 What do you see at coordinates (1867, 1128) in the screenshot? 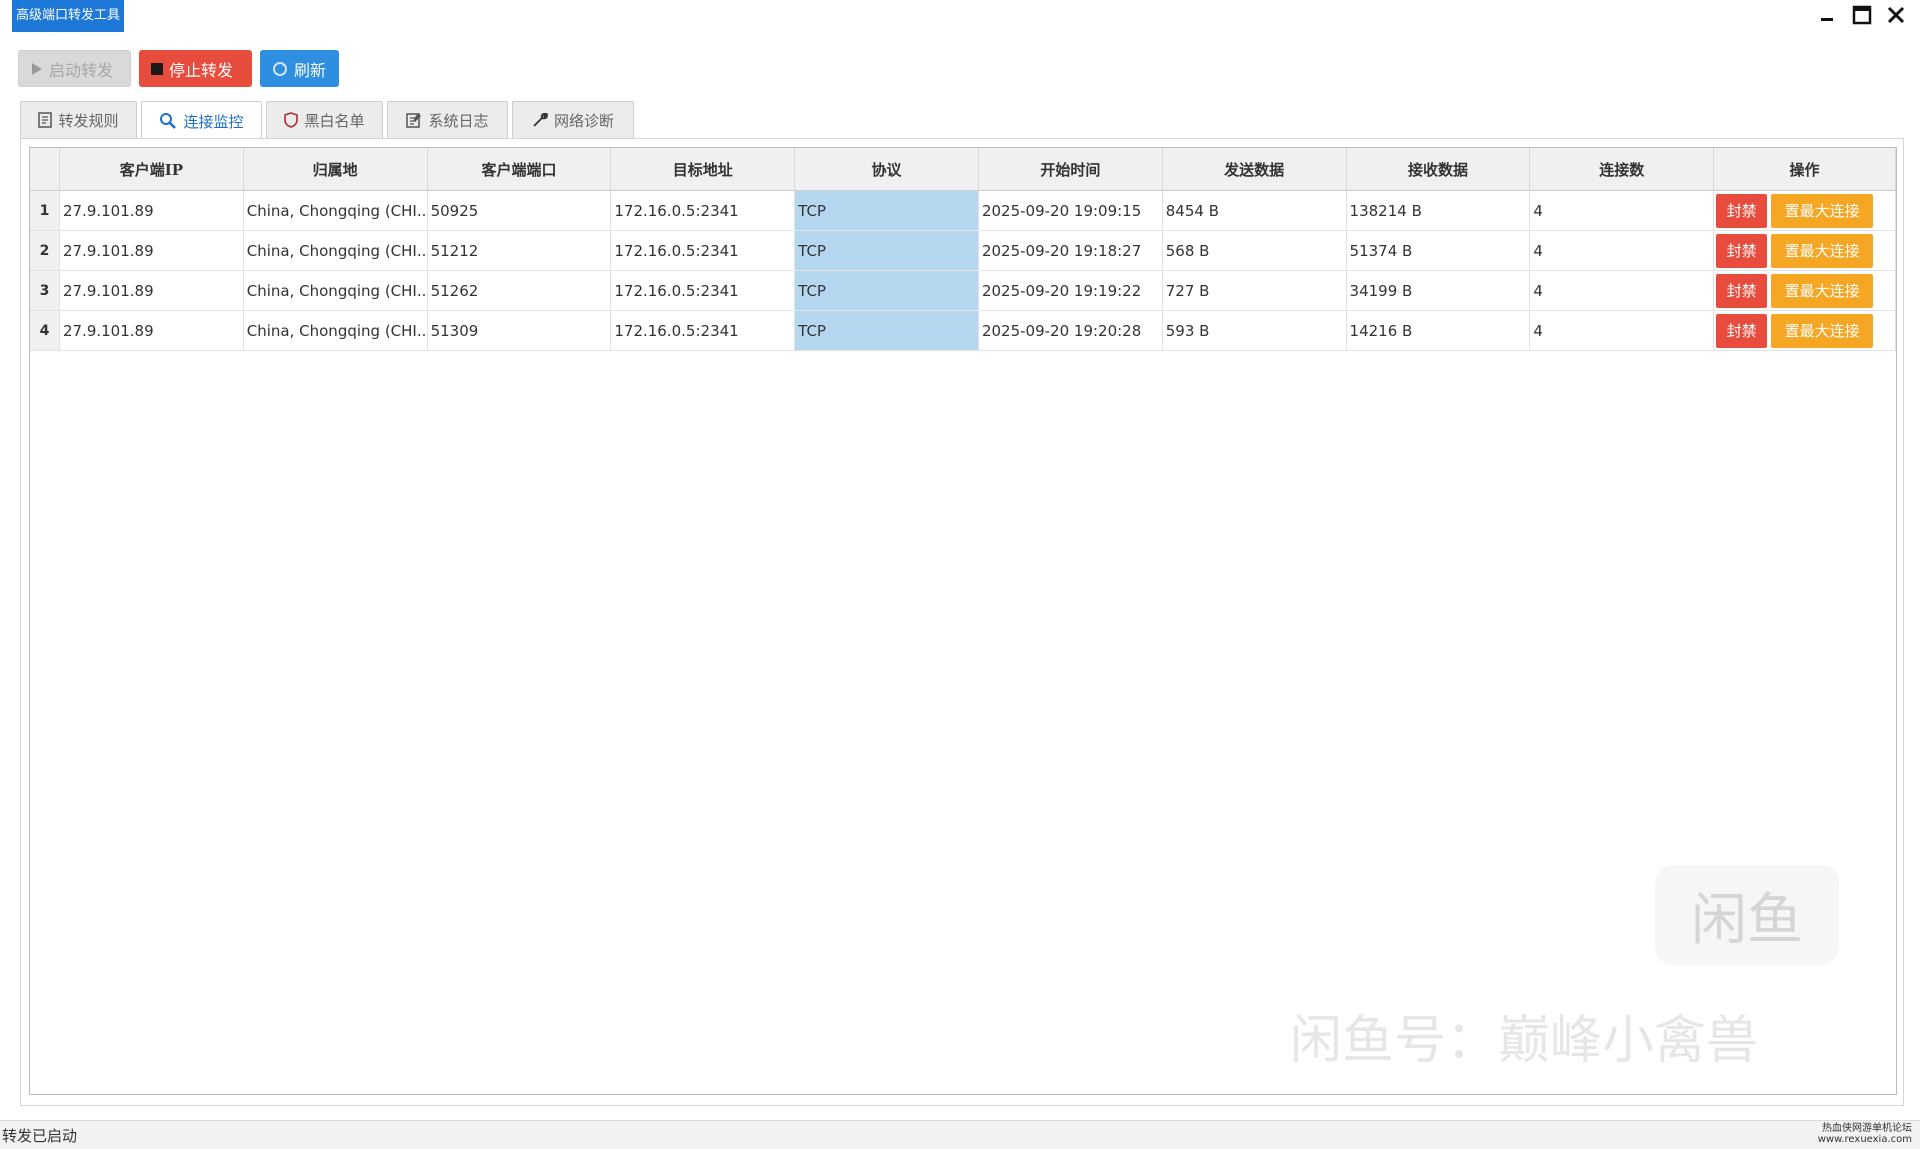
I see `corner-watermark-line1: 热血侠网游单机论坛` at bounding box center [1867, 1128].